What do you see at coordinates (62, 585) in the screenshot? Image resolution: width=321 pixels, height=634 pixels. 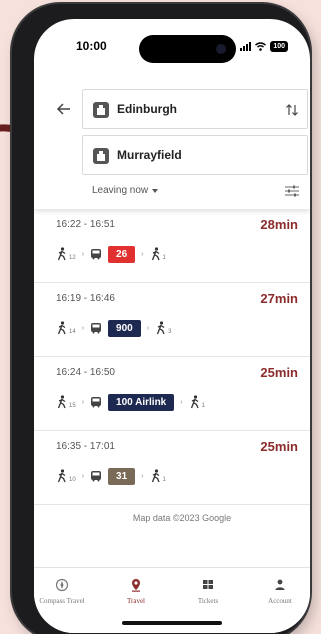 I see `compass-icon` at bounding box center [62, 585].